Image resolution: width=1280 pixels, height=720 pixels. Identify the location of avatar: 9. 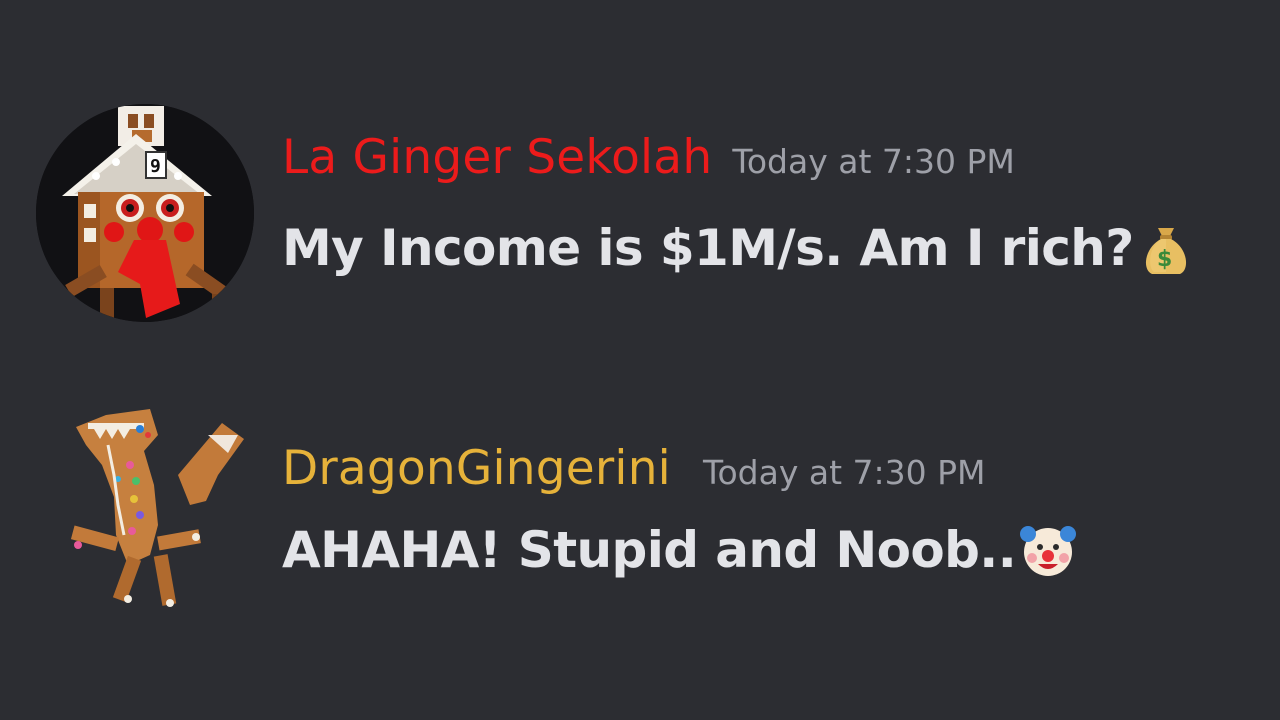
(145, 213).